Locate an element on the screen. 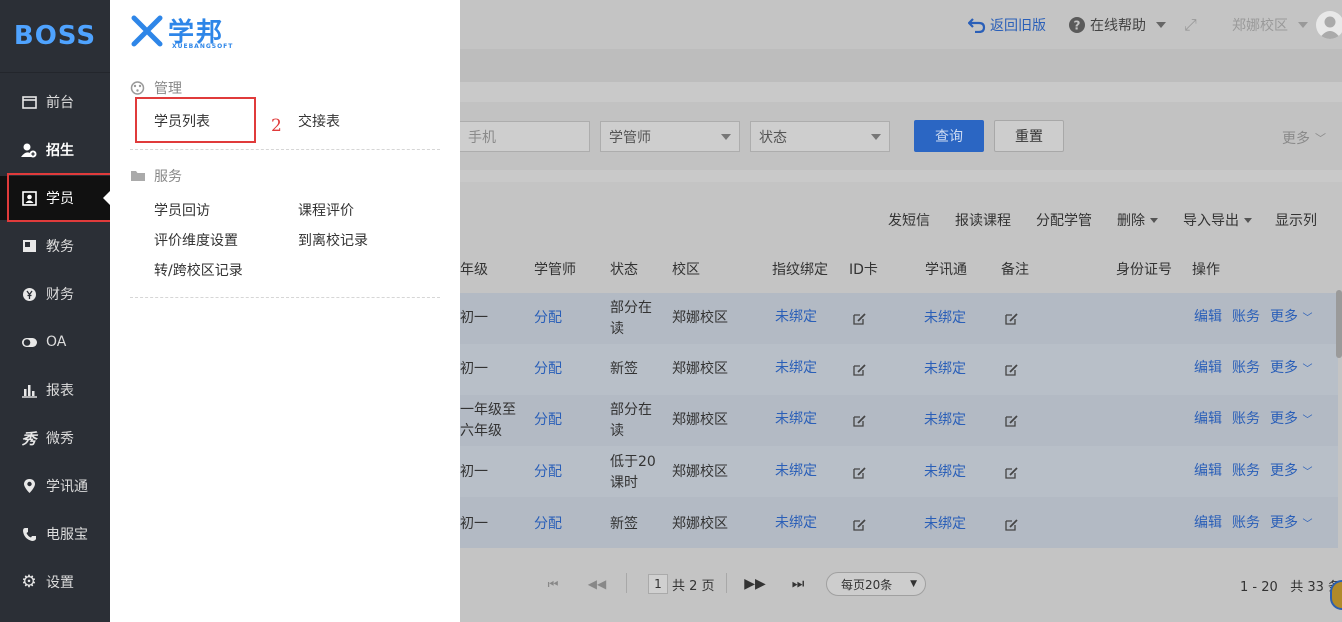 The image size is (1342, 622). sidebar-item-academic: 教务 is located at coordinates (55, 246).